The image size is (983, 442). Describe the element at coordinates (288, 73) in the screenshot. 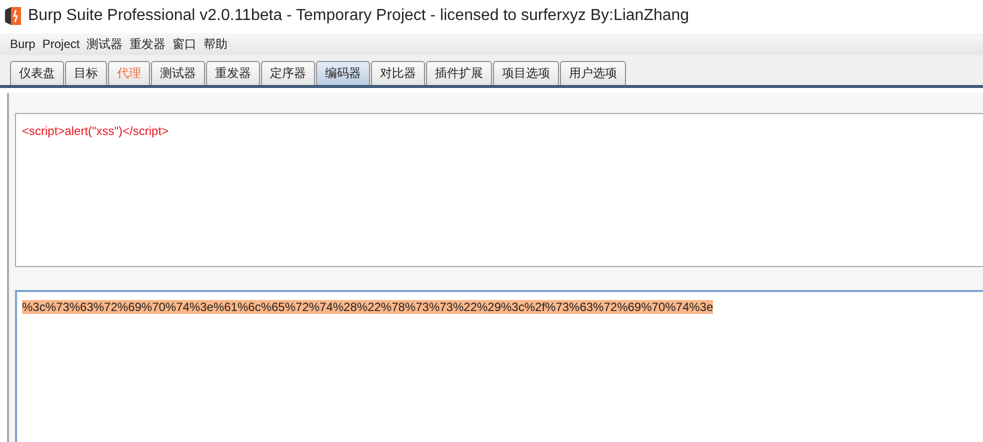

I see `tab: 定序器` at that location.